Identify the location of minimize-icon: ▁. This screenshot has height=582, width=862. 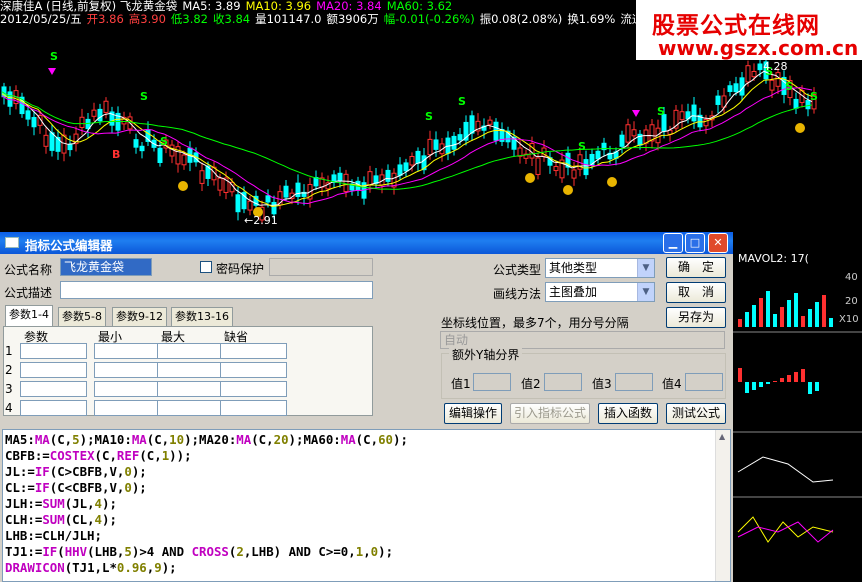
(673, 243).